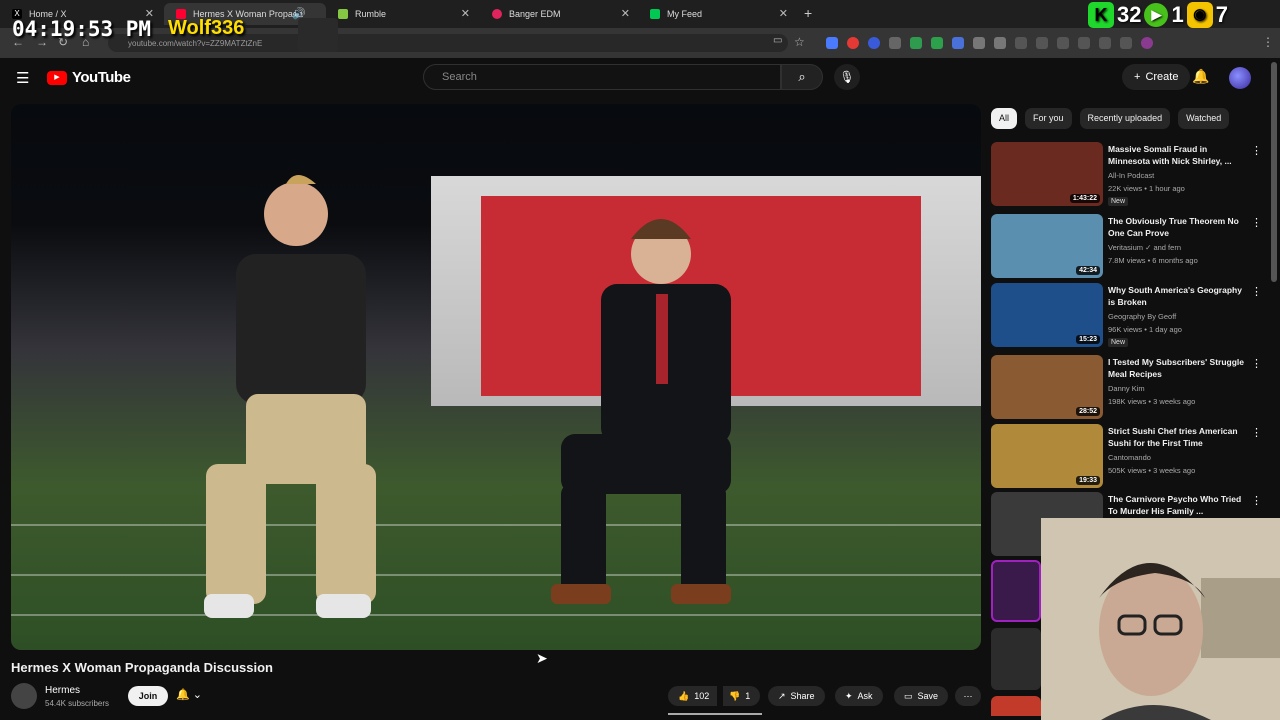 Image resolution: width=1280 pixels, height=720 pixels. I want to click on mouse-cursor-icon: ➤, so click(542, 658).